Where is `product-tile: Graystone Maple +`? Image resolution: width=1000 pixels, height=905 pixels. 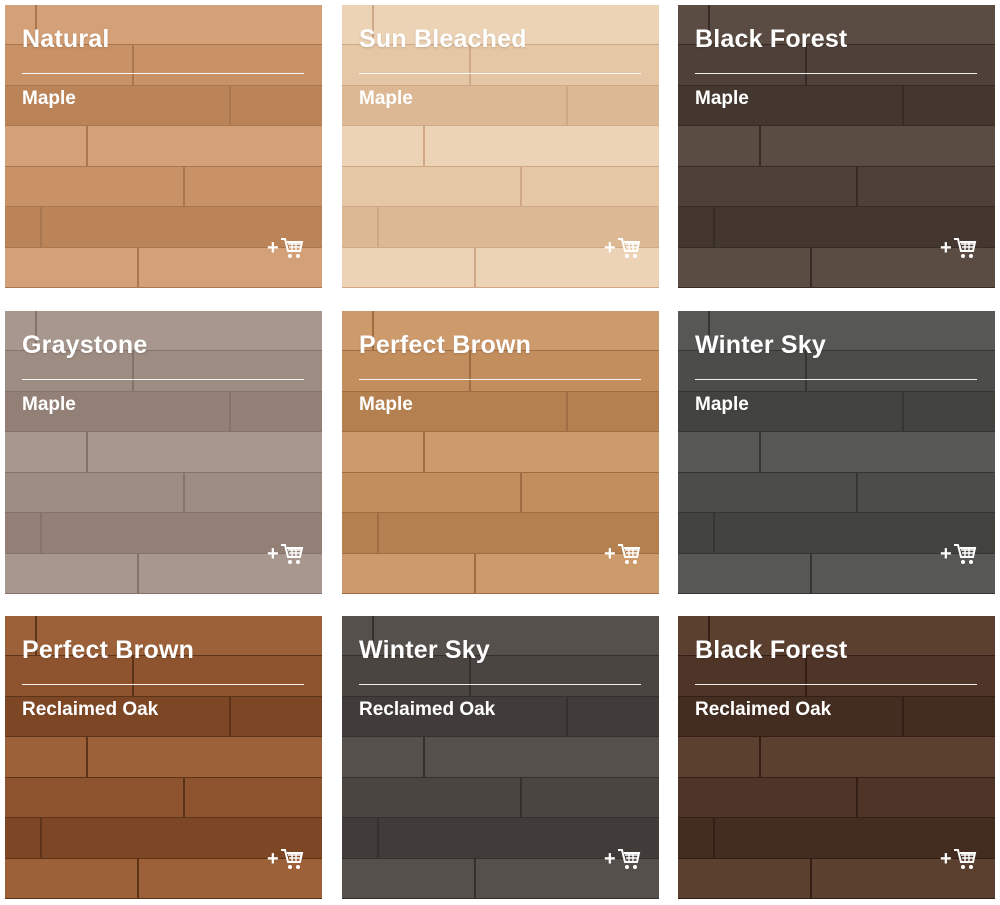
product-tile: Graystone Maple + is located at coordinates (163, 452).